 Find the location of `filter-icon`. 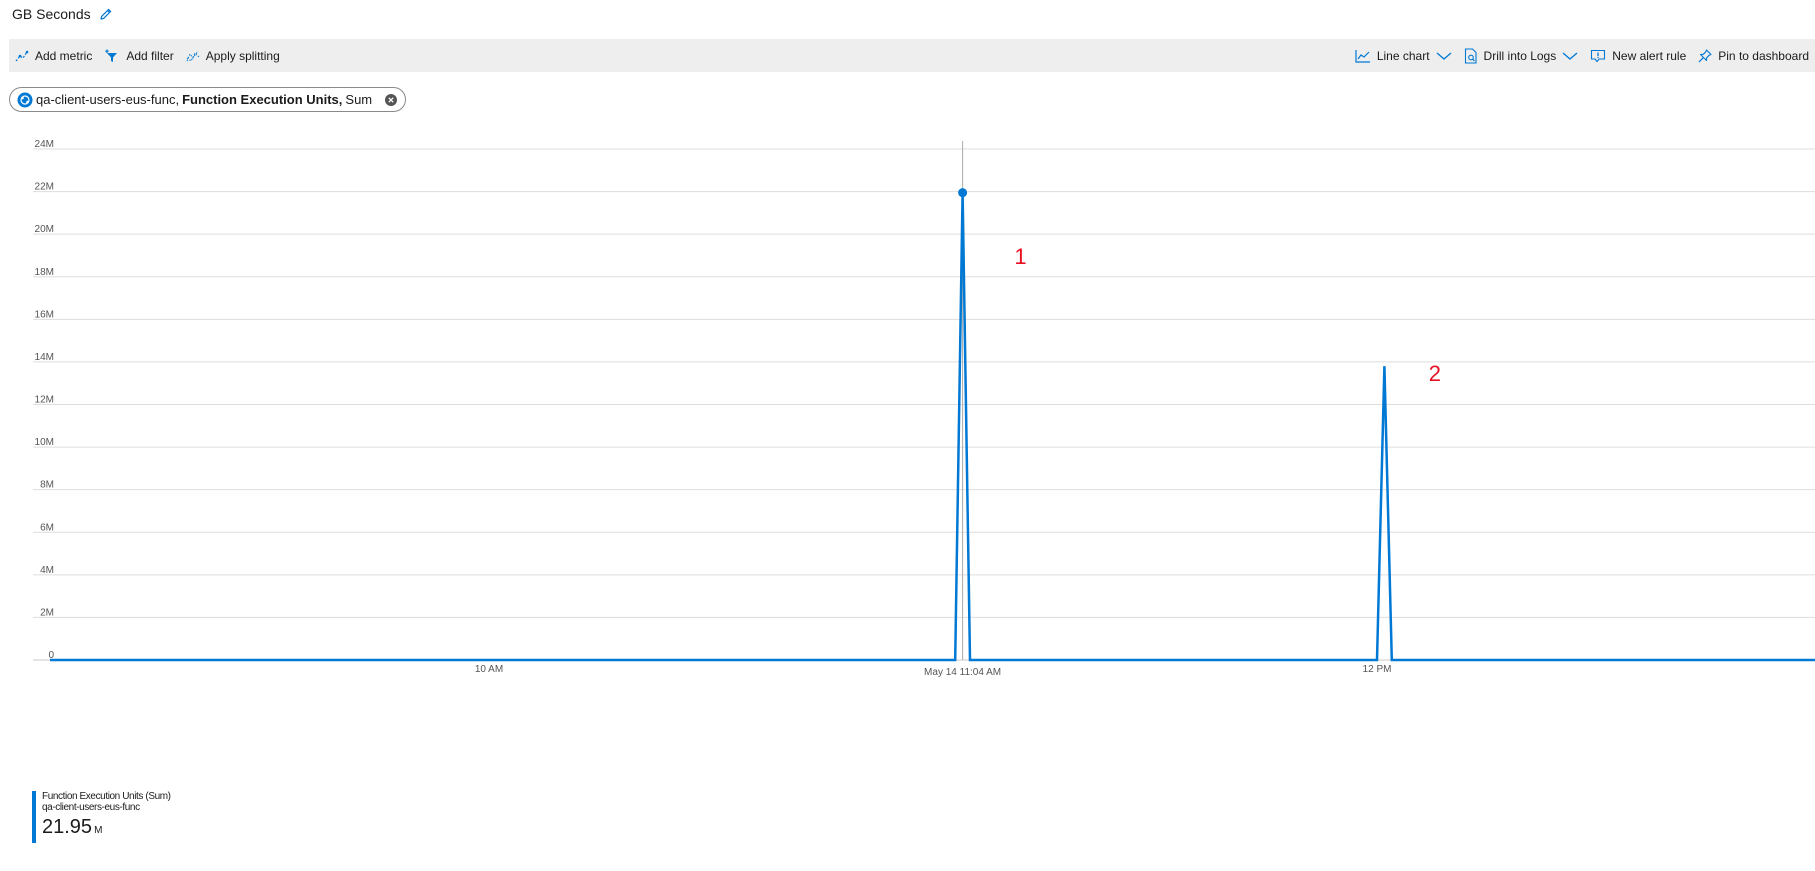

filter-icon is located at coordinates (112, 56).